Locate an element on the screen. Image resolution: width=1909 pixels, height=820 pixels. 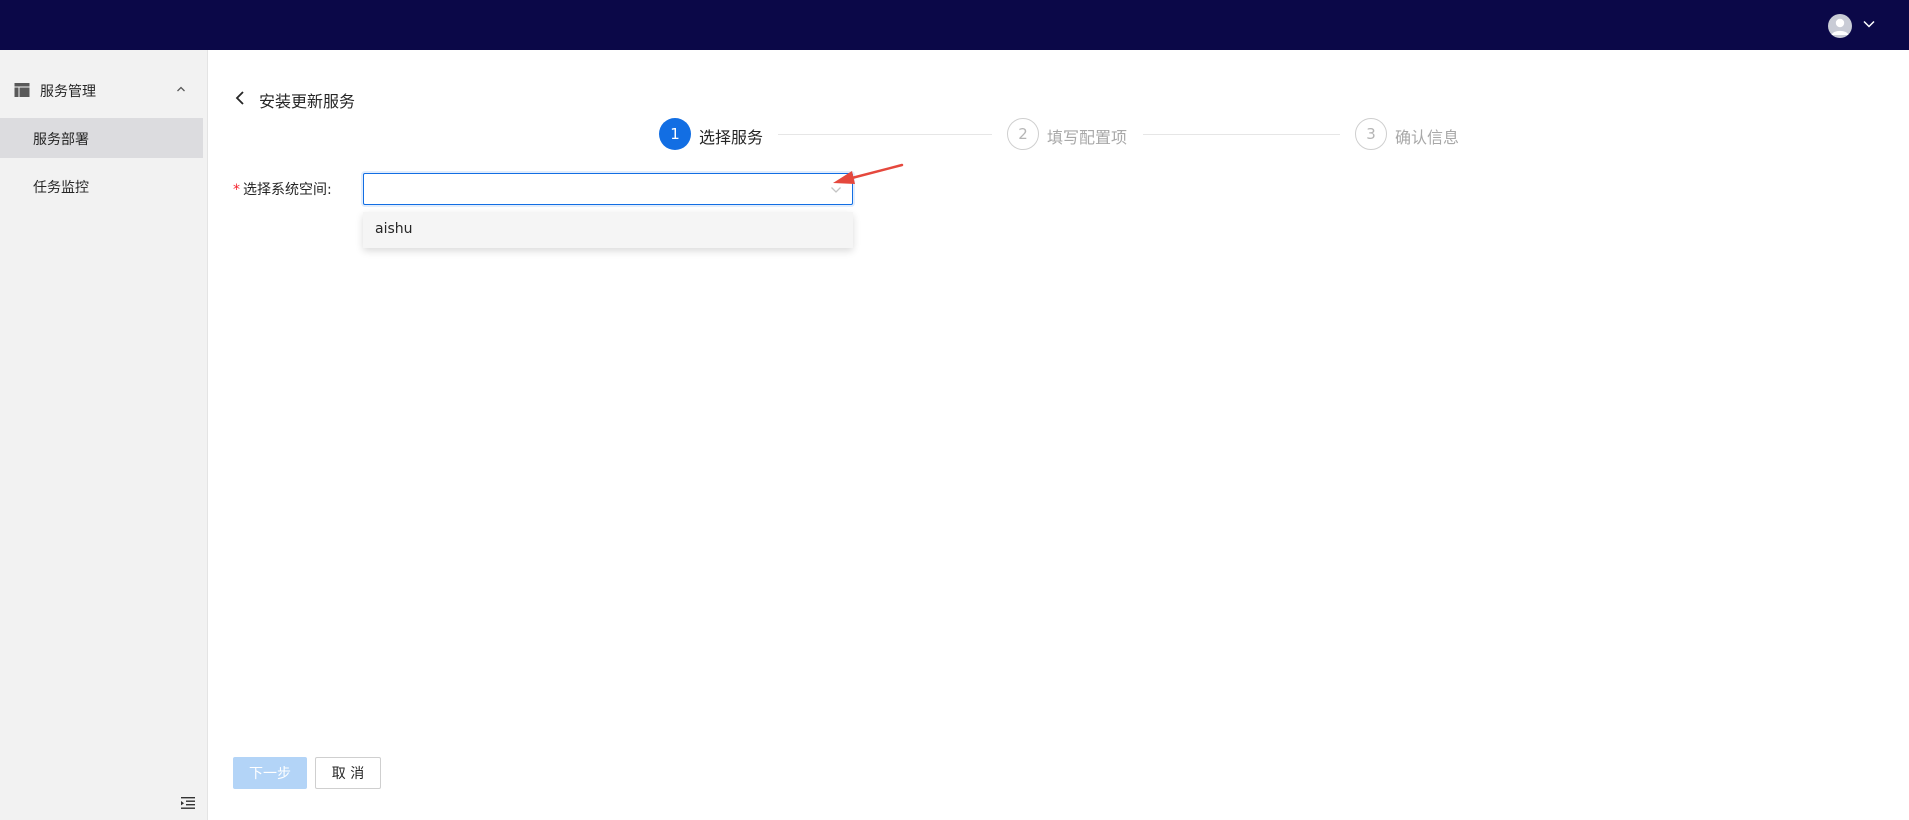
next-step-button: 下一步 is located at coordinates (270, 773).